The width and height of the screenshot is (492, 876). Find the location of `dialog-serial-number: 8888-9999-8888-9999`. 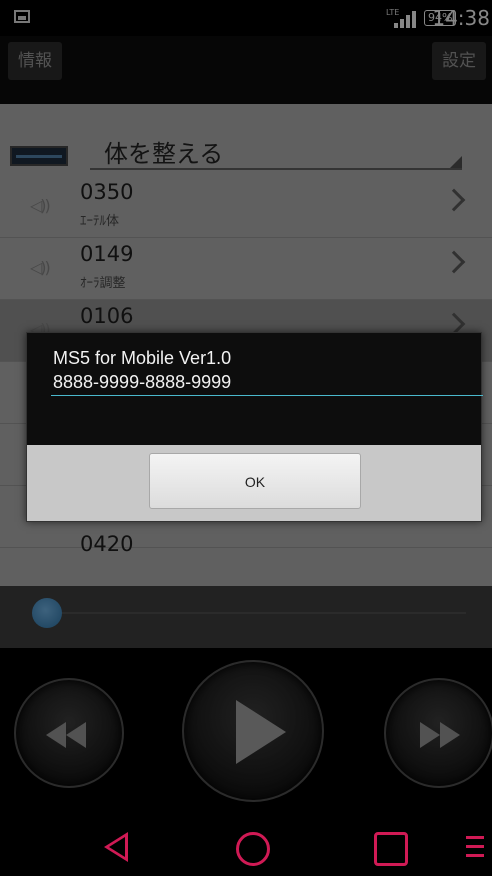

dialog-serial-number: 8888-9999-8888-9999 is located at coordinates (142, 382).